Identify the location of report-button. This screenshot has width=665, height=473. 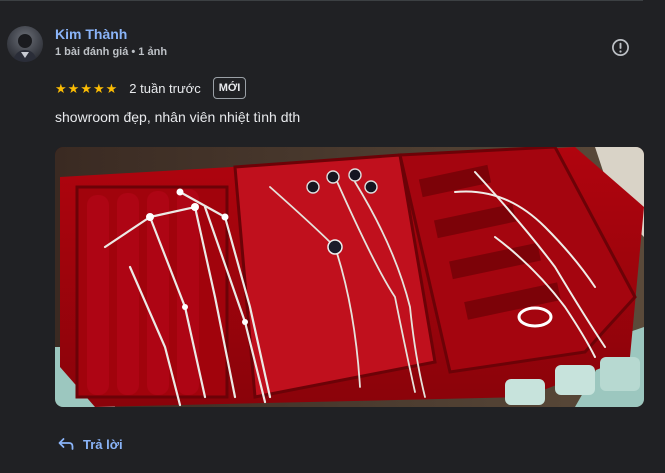
(620, 47).